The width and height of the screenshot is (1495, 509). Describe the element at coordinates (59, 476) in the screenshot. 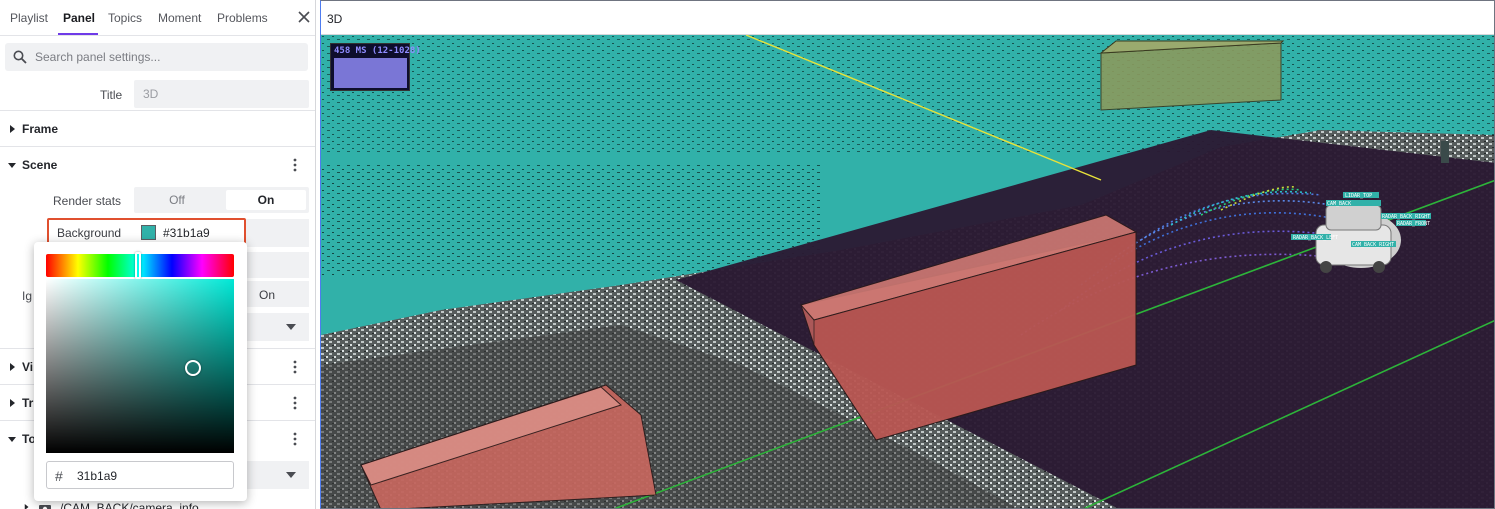

I see `hash-icon: #` at that location.